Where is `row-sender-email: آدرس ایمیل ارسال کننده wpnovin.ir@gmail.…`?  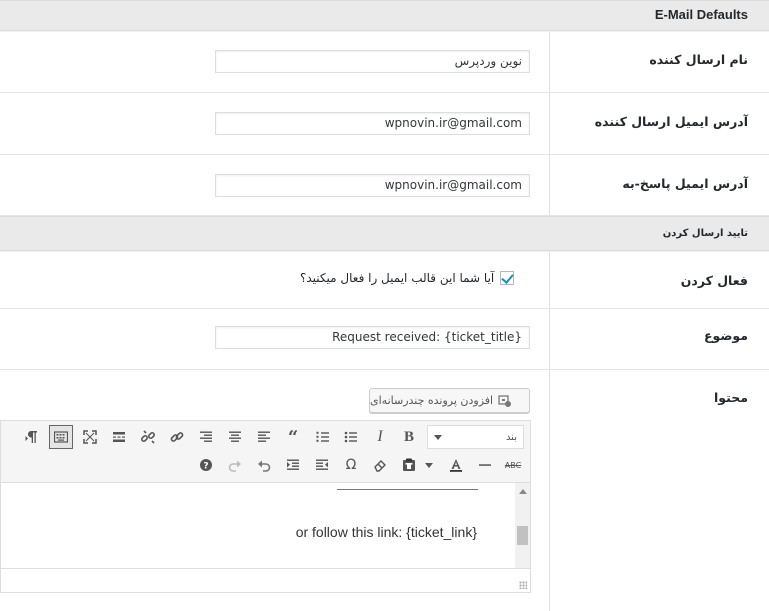
row-sender-email: آدرس ایمیل ارسال کننده wpnovin.ir@gmail.… is located at coordinates (384, 124).